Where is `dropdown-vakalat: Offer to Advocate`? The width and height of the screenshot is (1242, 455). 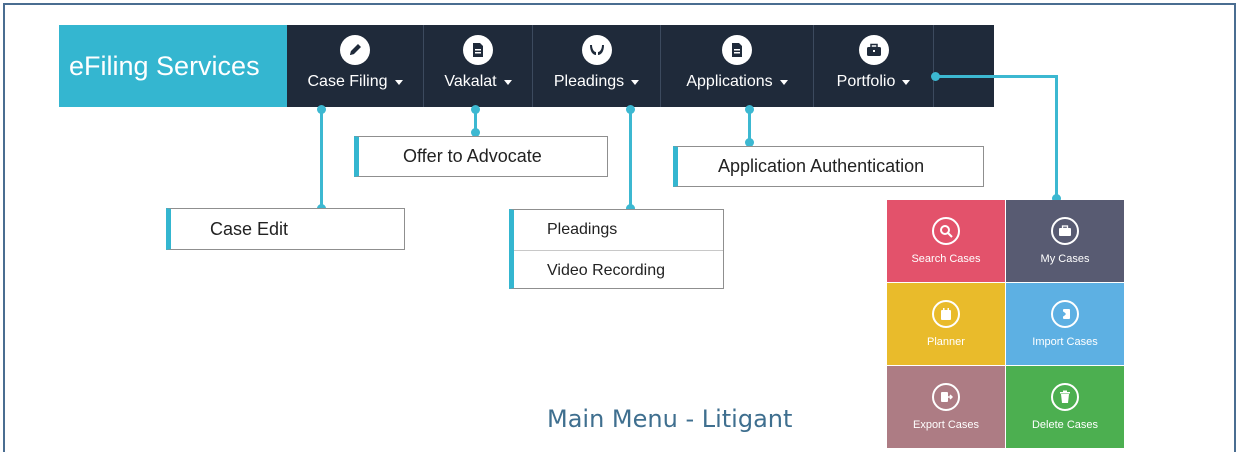
dropdown-vakalat: Offer to Advocate is located at coordinates (481, 156).